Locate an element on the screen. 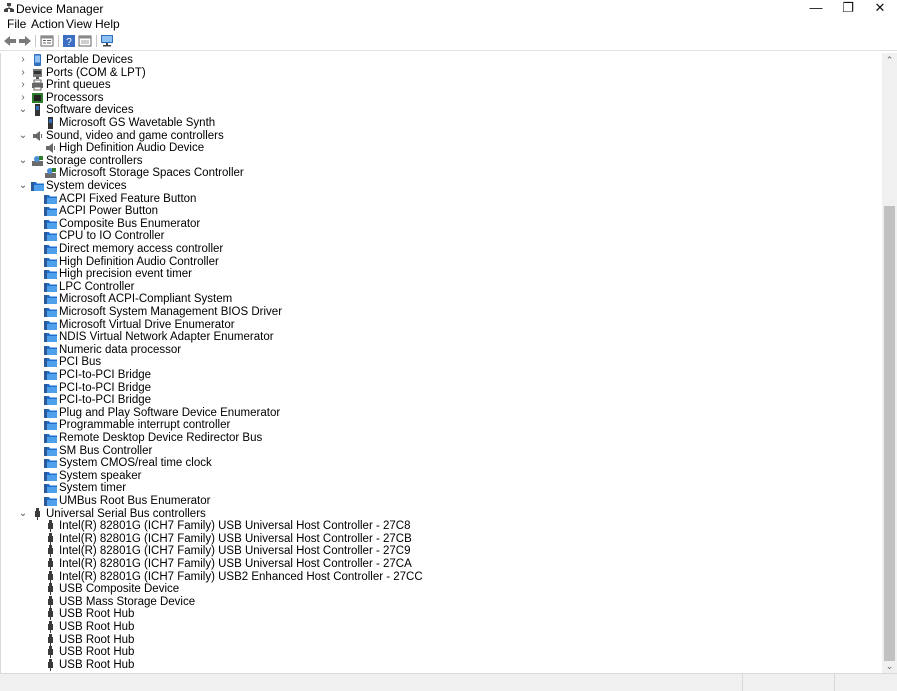 The width and height of the screenshot is (897, 691). back-icon is located at coordinates (10, 41).